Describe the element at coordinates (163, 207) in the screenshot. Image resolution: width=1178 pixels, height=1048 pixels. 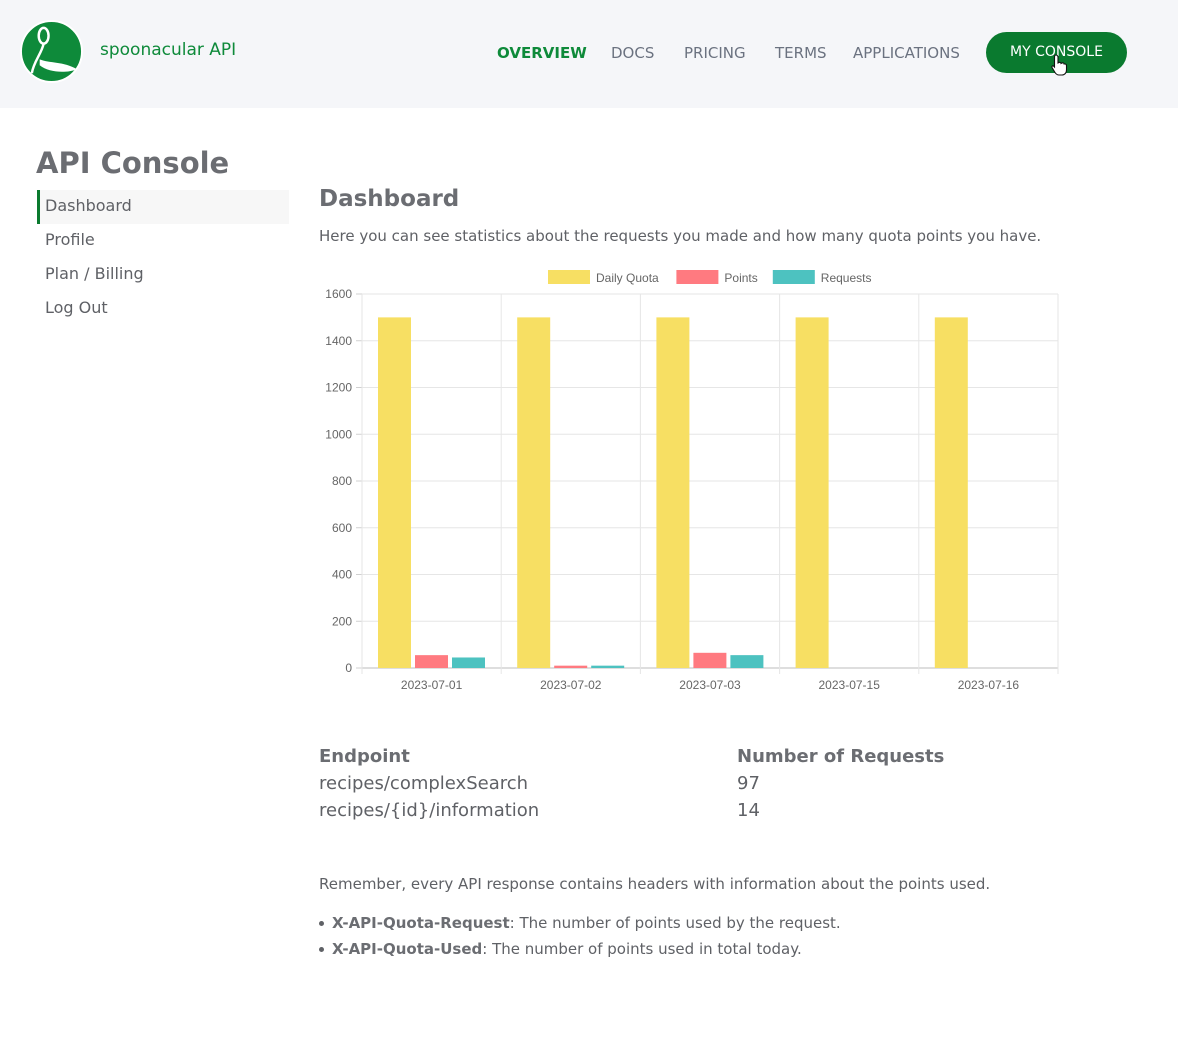
I see `sidebar-item-dashboard: Dashboard` at that location.